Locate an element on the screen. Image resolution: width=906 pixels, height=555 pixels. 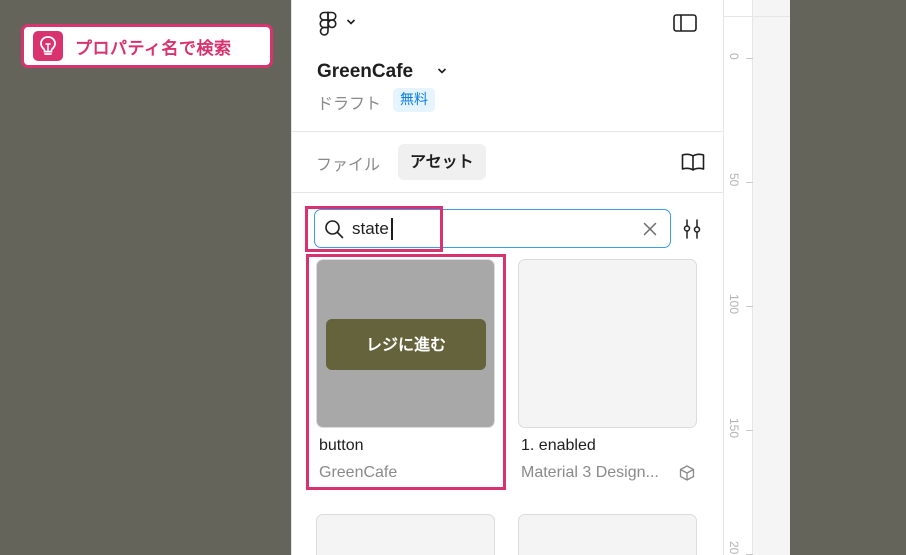
tip-badge: プロパティ名で検索 is located at coordinates (147, 46).